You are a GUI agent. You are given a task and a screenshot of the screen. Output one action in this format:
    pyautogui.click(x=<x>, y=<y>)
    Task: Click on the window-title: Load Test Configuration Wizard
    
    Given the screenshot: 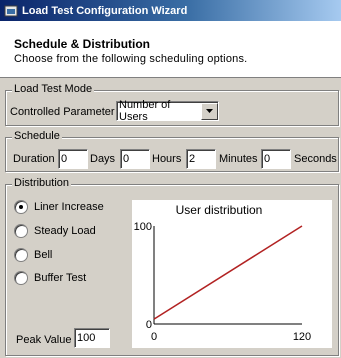 What is the action you would take?
    pyautogui.click(x=105, y=10)
    